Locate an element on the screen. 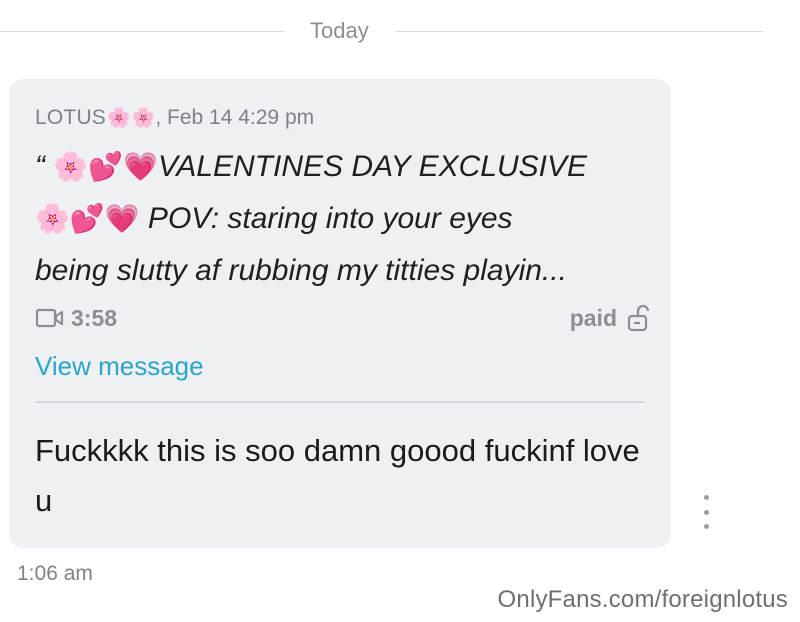 The image size is (800, 622). date-divider: Today is located at coordinates (400, 31).